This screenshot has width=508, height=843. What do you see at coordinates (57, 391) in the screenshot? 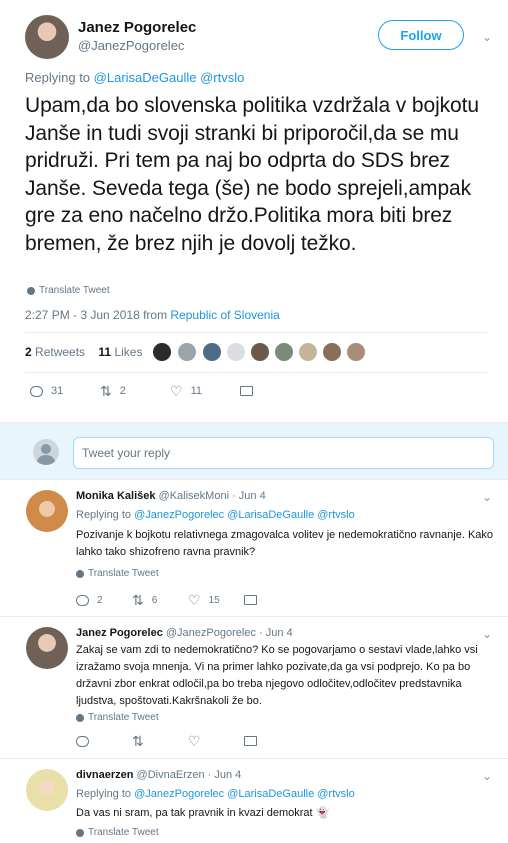
I see `reply-count: 31` at bounding box center [57, 391].